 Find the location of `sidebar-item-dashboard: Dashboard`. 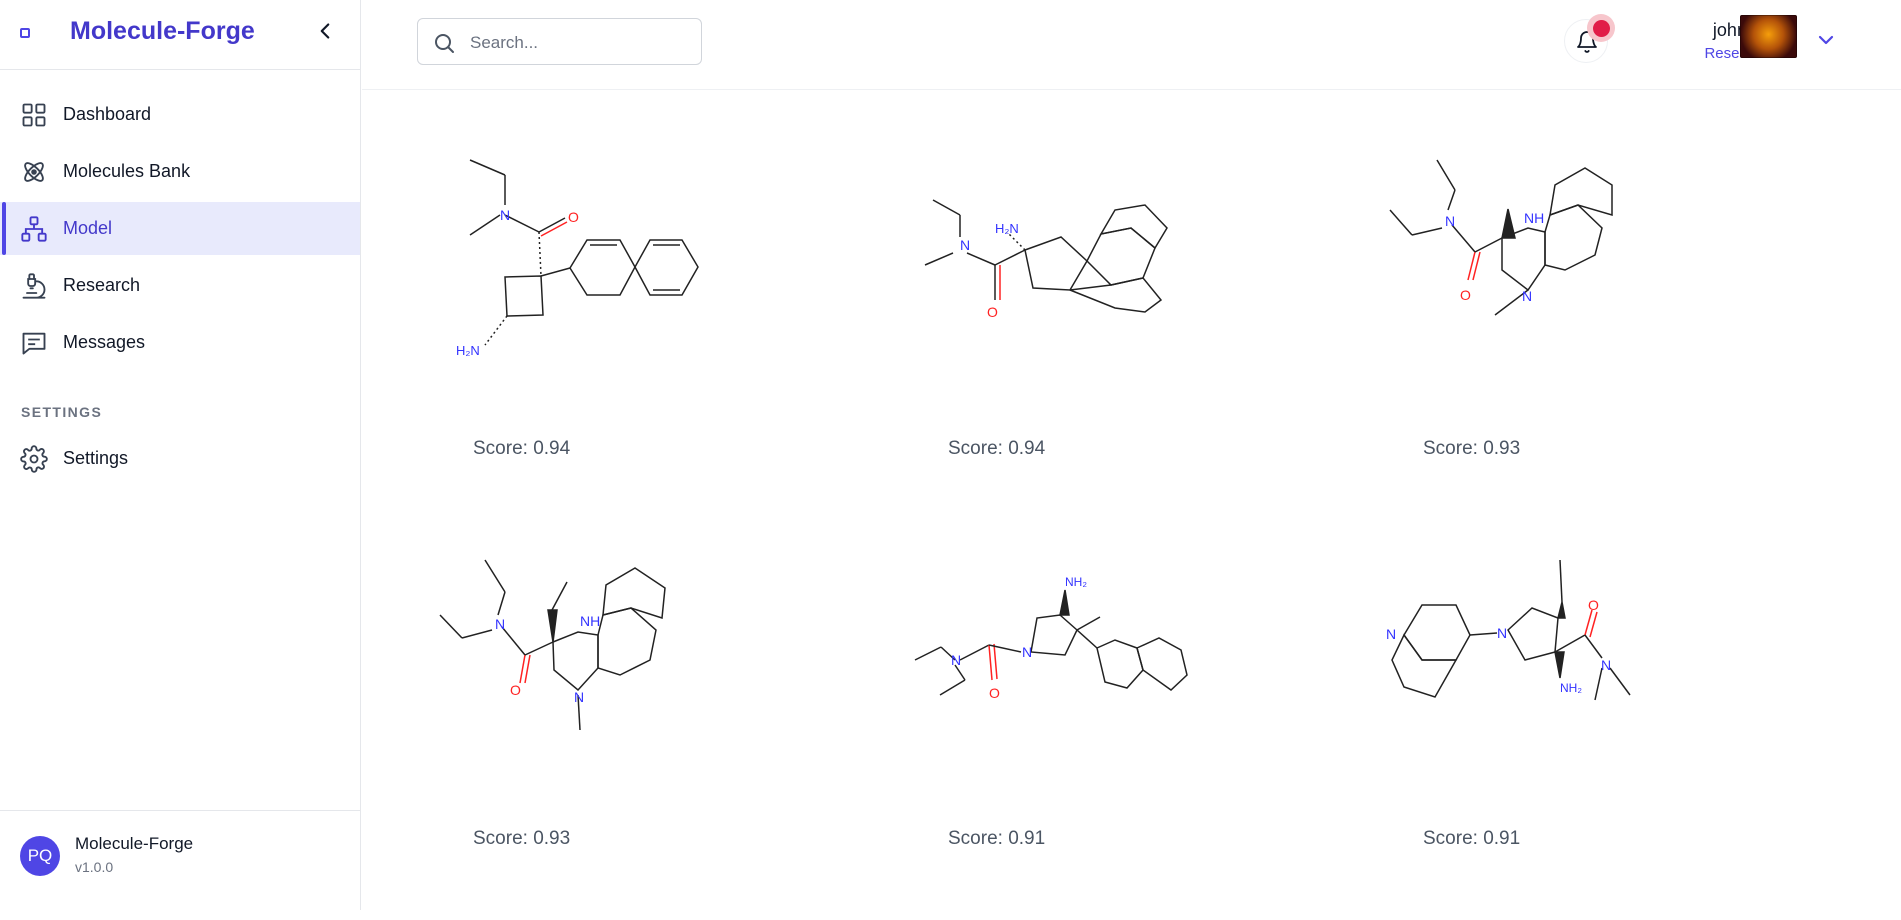

sidebar-item-dashboard: Dashboard is located at coordinates (180, 114).